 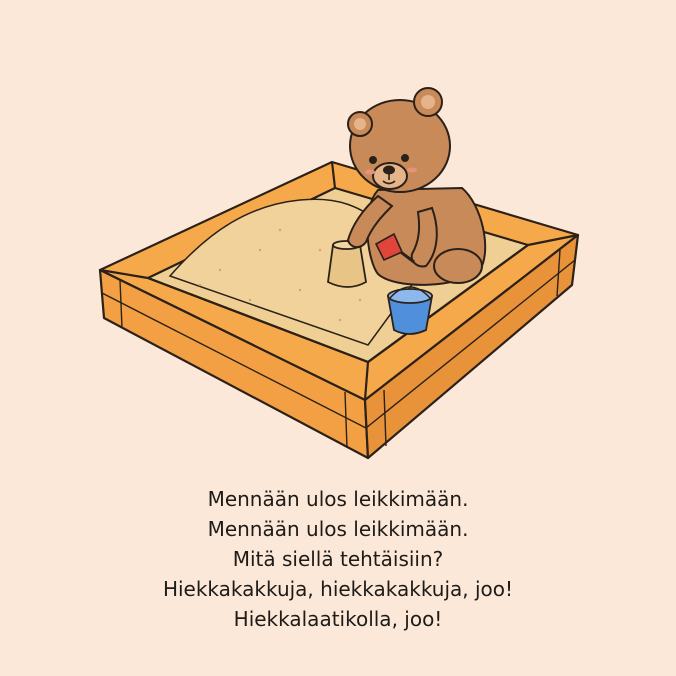 What do you see at coordinates (338, 619) in the screenshot?
I see `verse-line: Hiekkalaatikolla, joo!` at bounding box center [338, 619].